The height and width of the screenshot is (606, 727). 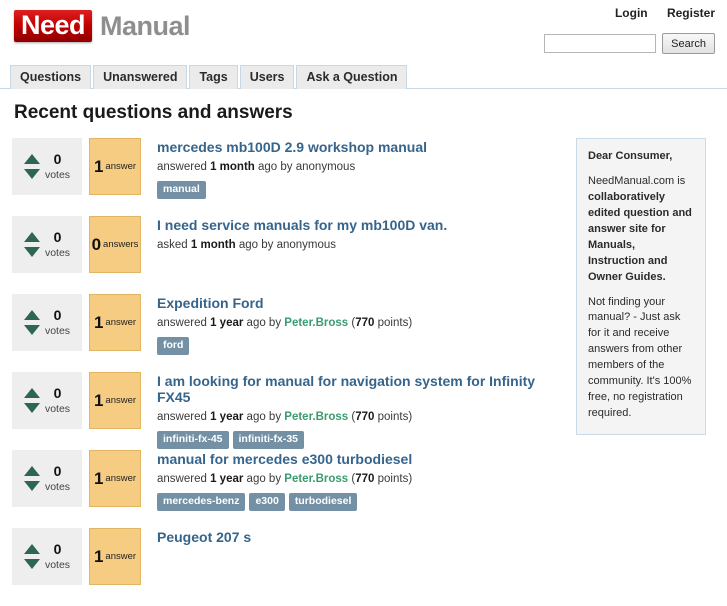 What do you see at coordinates (292, 147) in the screenshot?
I see `question-title-link: mercedes mb100D 2.9 workshop manual` at bounding box center [292, 147].